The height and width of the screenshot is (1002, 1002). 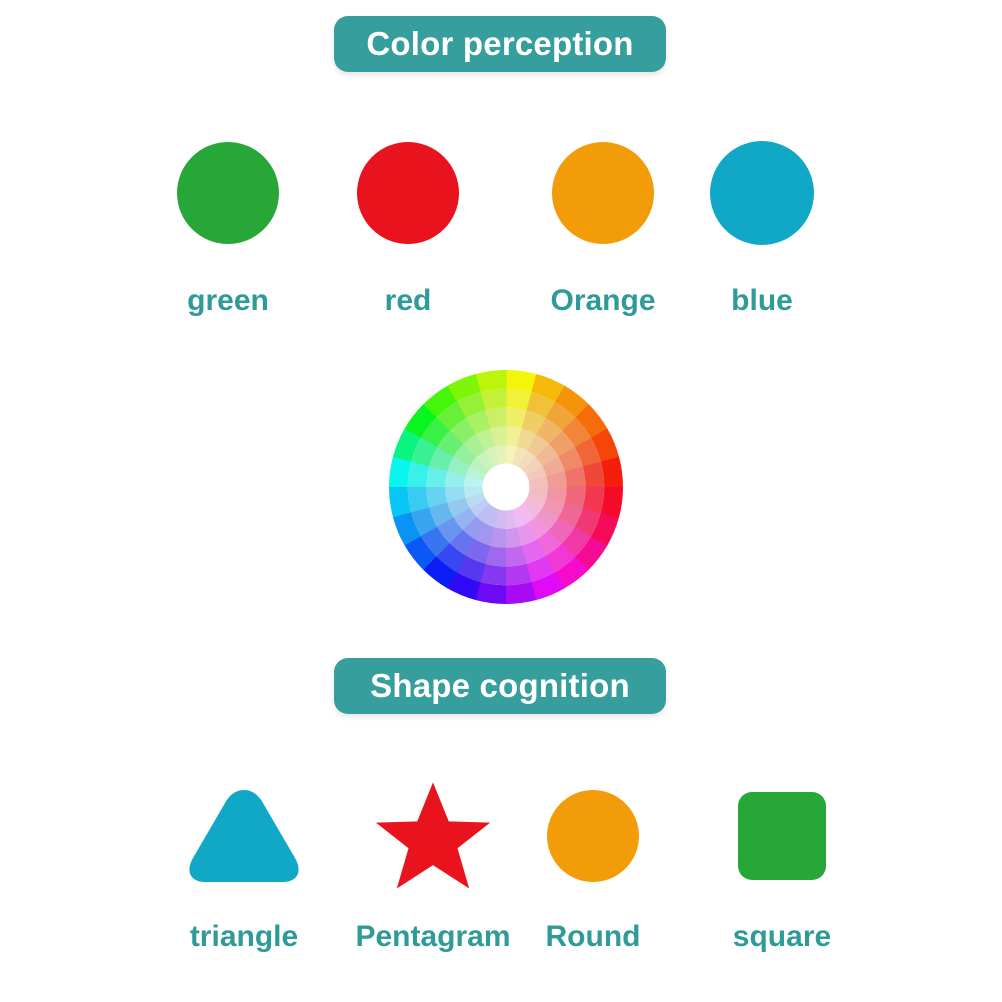 I want to click on shape-item-label: square, so click(x=782, y=936).